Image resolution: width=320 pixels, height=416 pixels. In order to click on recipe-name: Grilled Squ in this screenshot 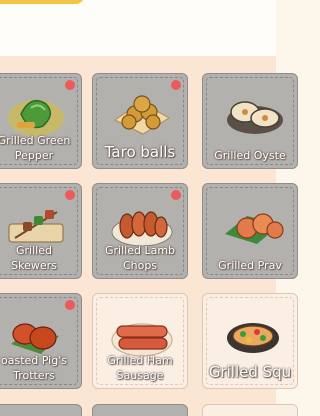, I will do `click(250, 372)`.